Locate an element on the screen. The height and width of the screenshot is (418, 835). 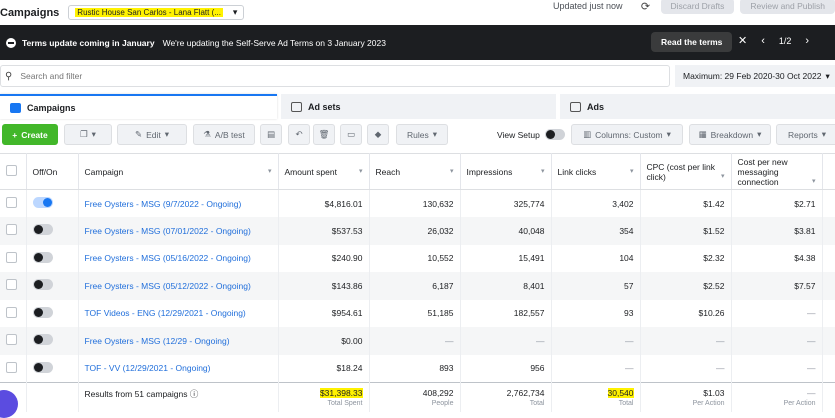
total-impressions-sub: Total is located at coordinates (537, 403).